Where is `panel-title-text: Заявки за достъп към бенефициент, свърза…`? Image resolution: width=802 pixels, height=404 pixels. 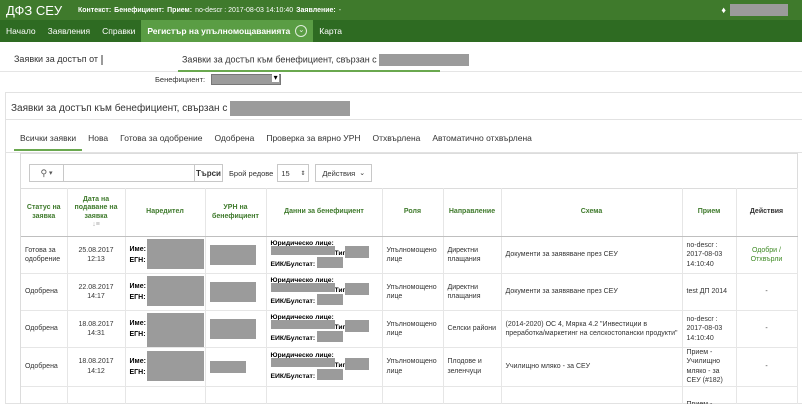 panel-title-text: Заявки за достъп към бенефициент, свърза… is located at coordinates (119, 109).